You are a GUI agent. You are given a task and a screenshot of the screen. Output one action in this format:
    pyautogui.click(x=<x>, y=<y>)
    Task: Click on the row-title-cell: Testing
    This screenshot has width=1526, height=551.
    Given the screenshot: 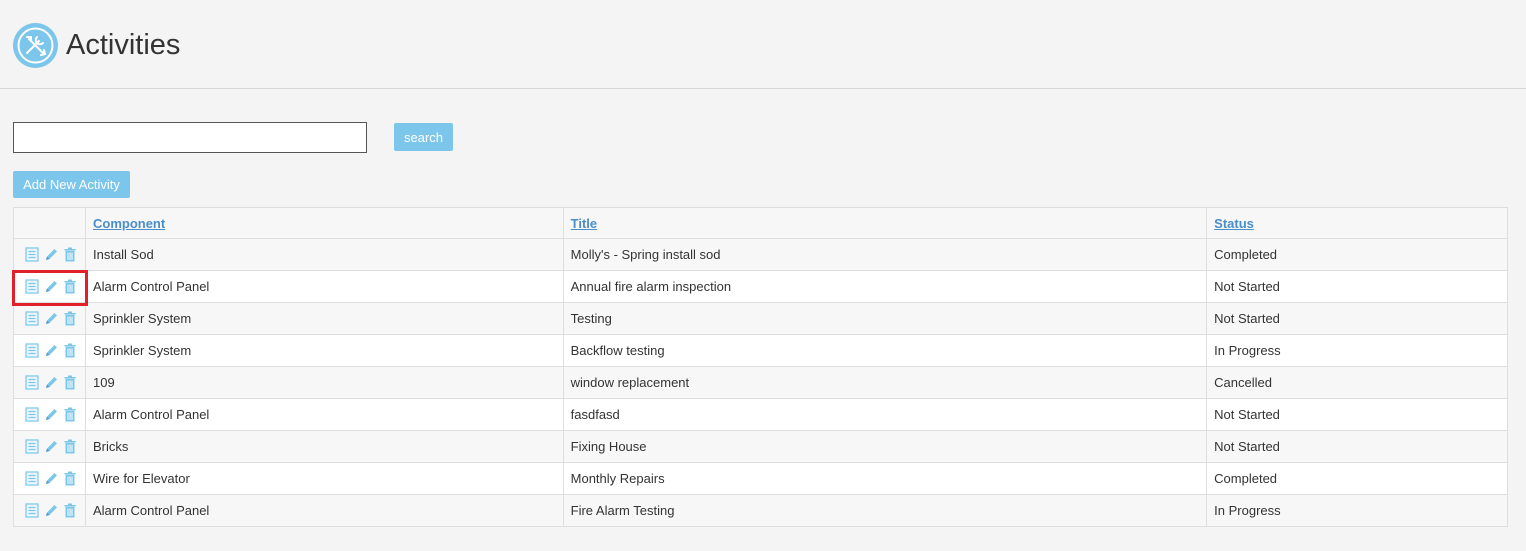 What is the action you would take?
    pyautogui.click(x=885, y=318)
    